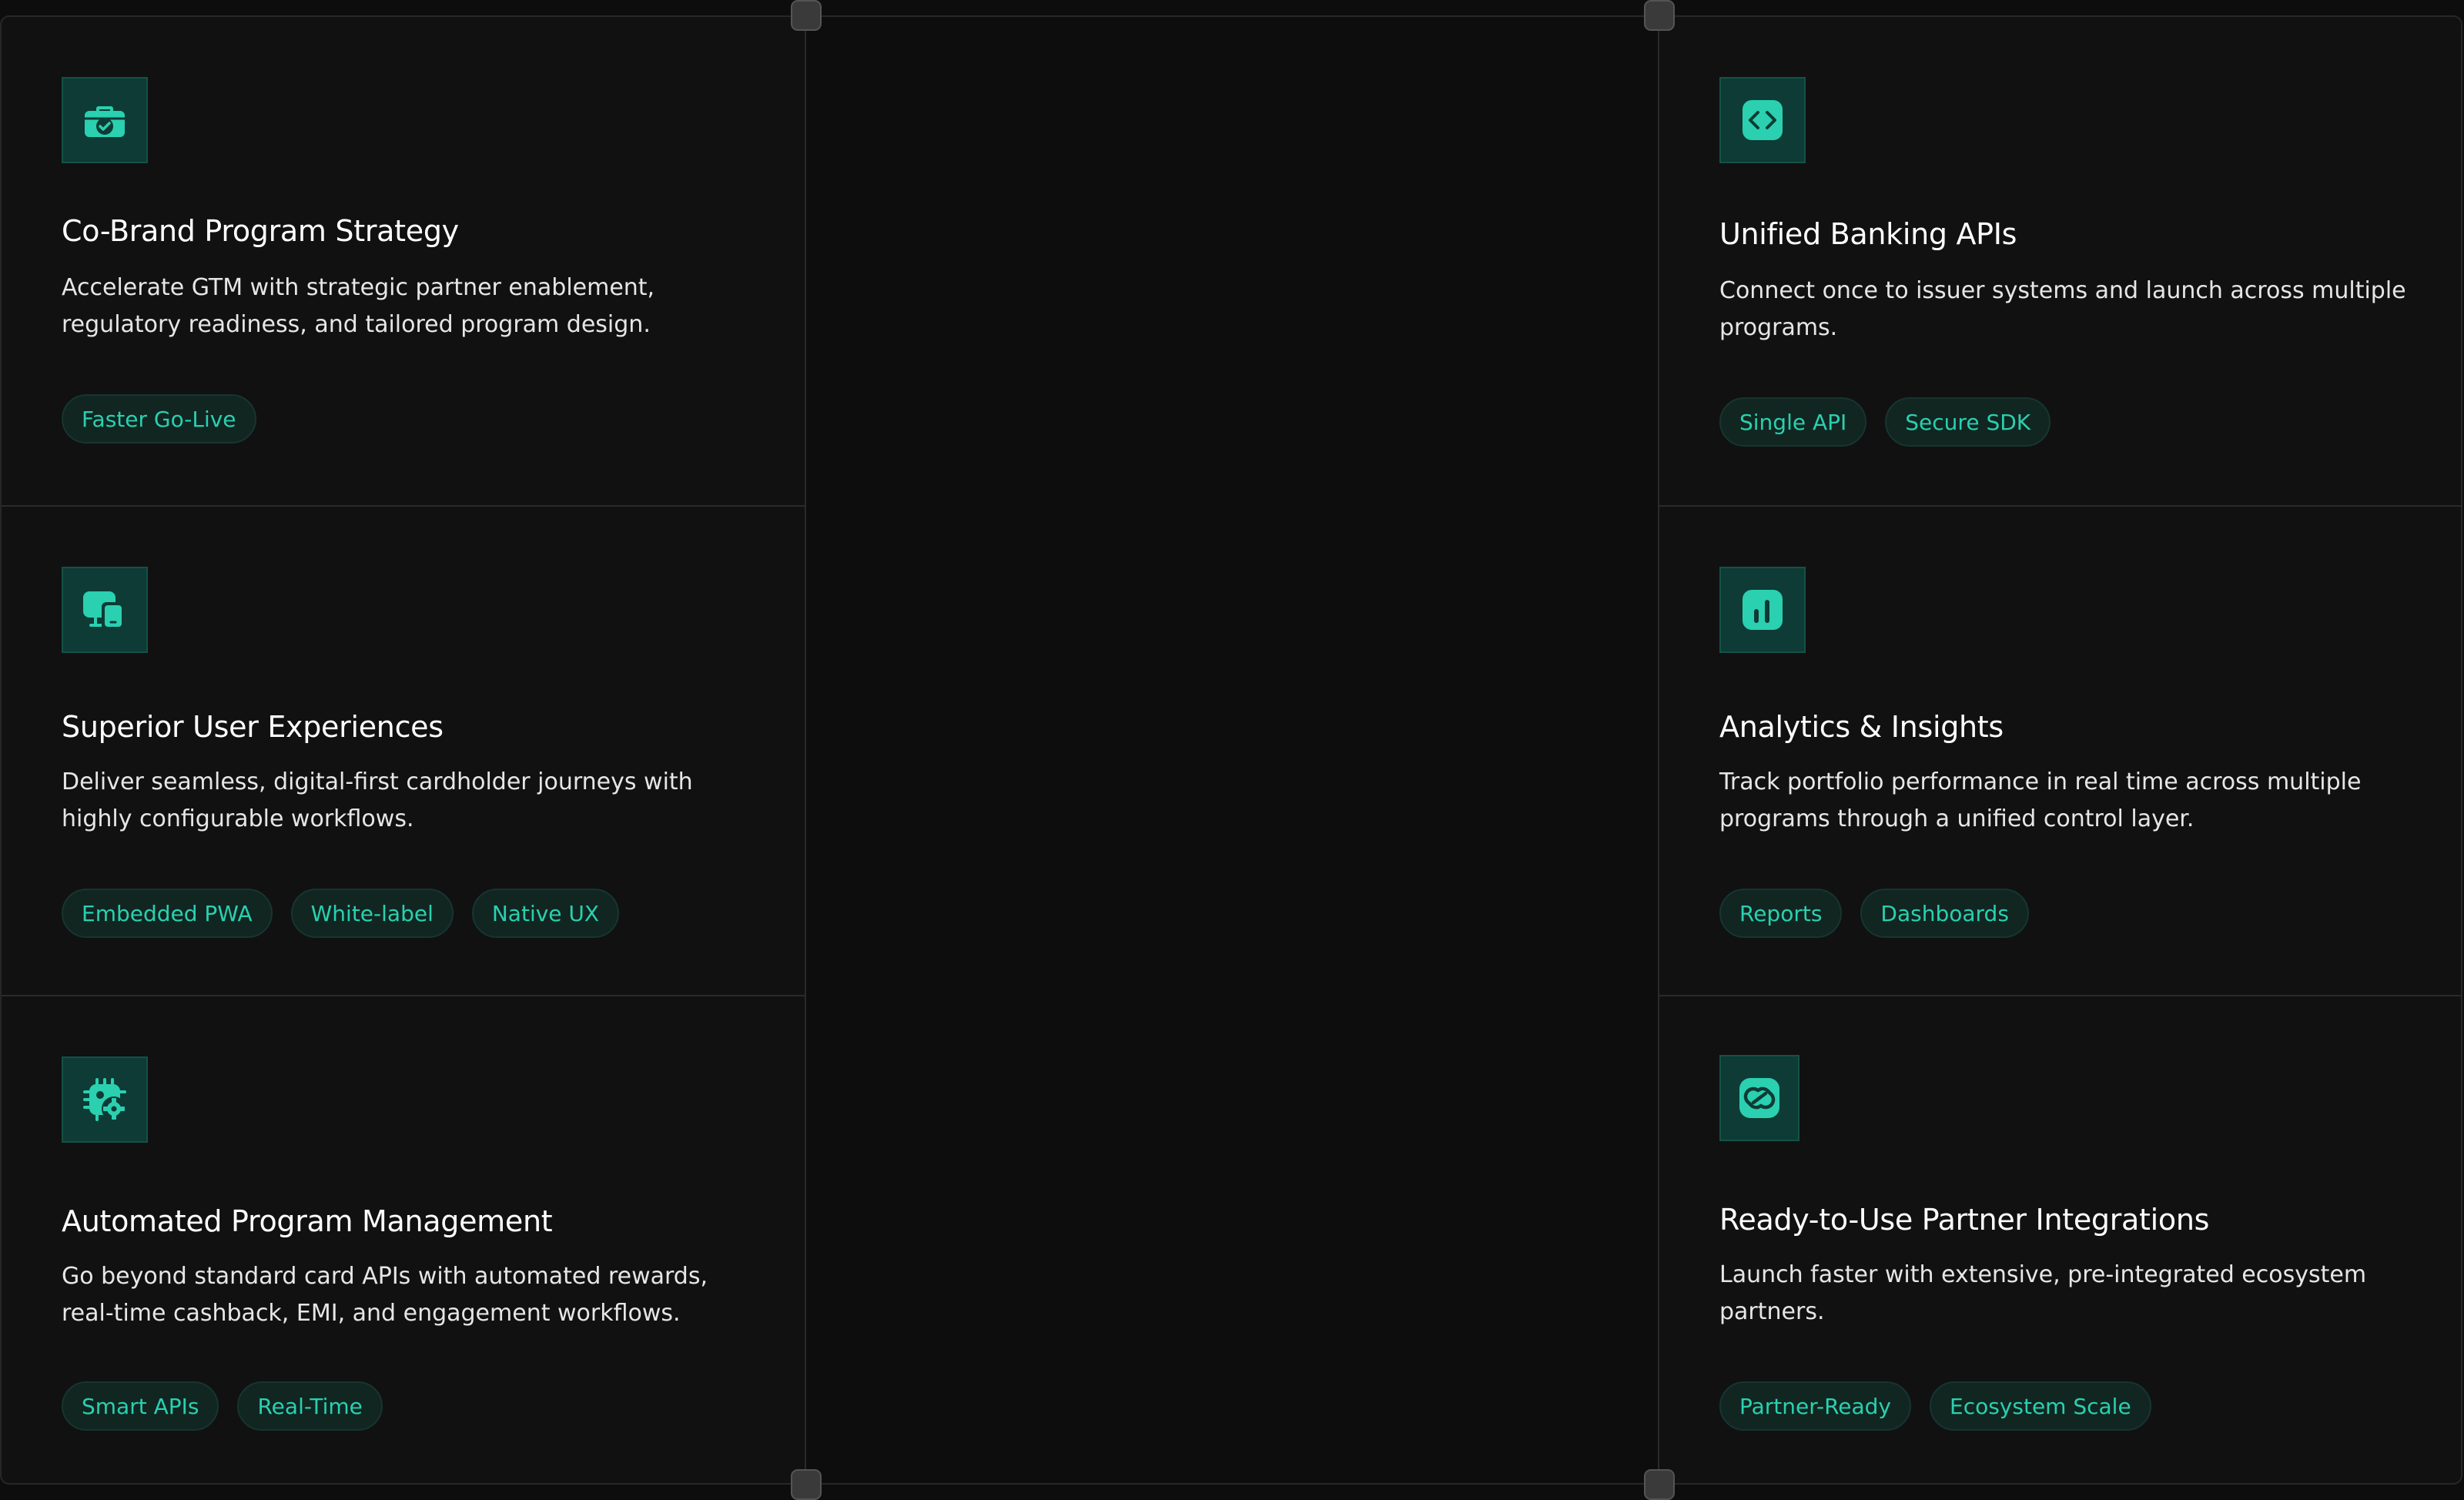 The height and width of the screenshot is (1500, 2464). Describe the element at coordinates (2040, 1406) in the screenshot. I see `tag: Ecosystem Scale` at that location.